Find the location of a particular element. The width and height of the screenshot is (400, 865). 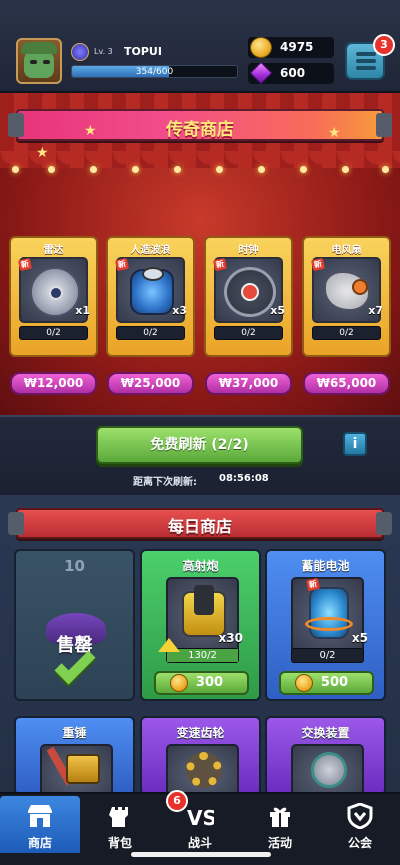

daily-item-card: 重锤 is located at coordinates (74, 760).